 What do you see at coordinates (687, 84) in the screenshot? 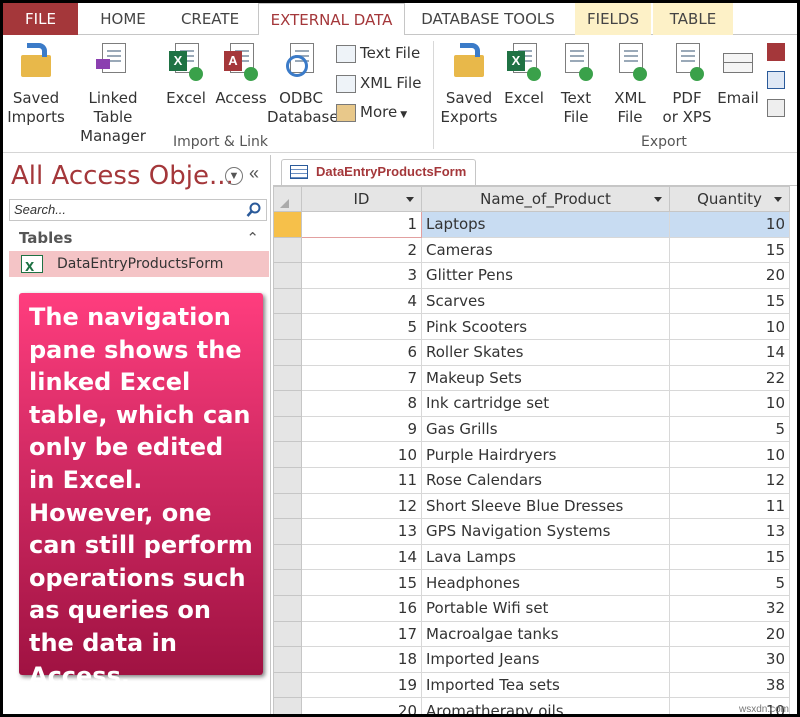
I see `export-pdf-xps-button: PDF or XPS` at bounding box center [687, 84].